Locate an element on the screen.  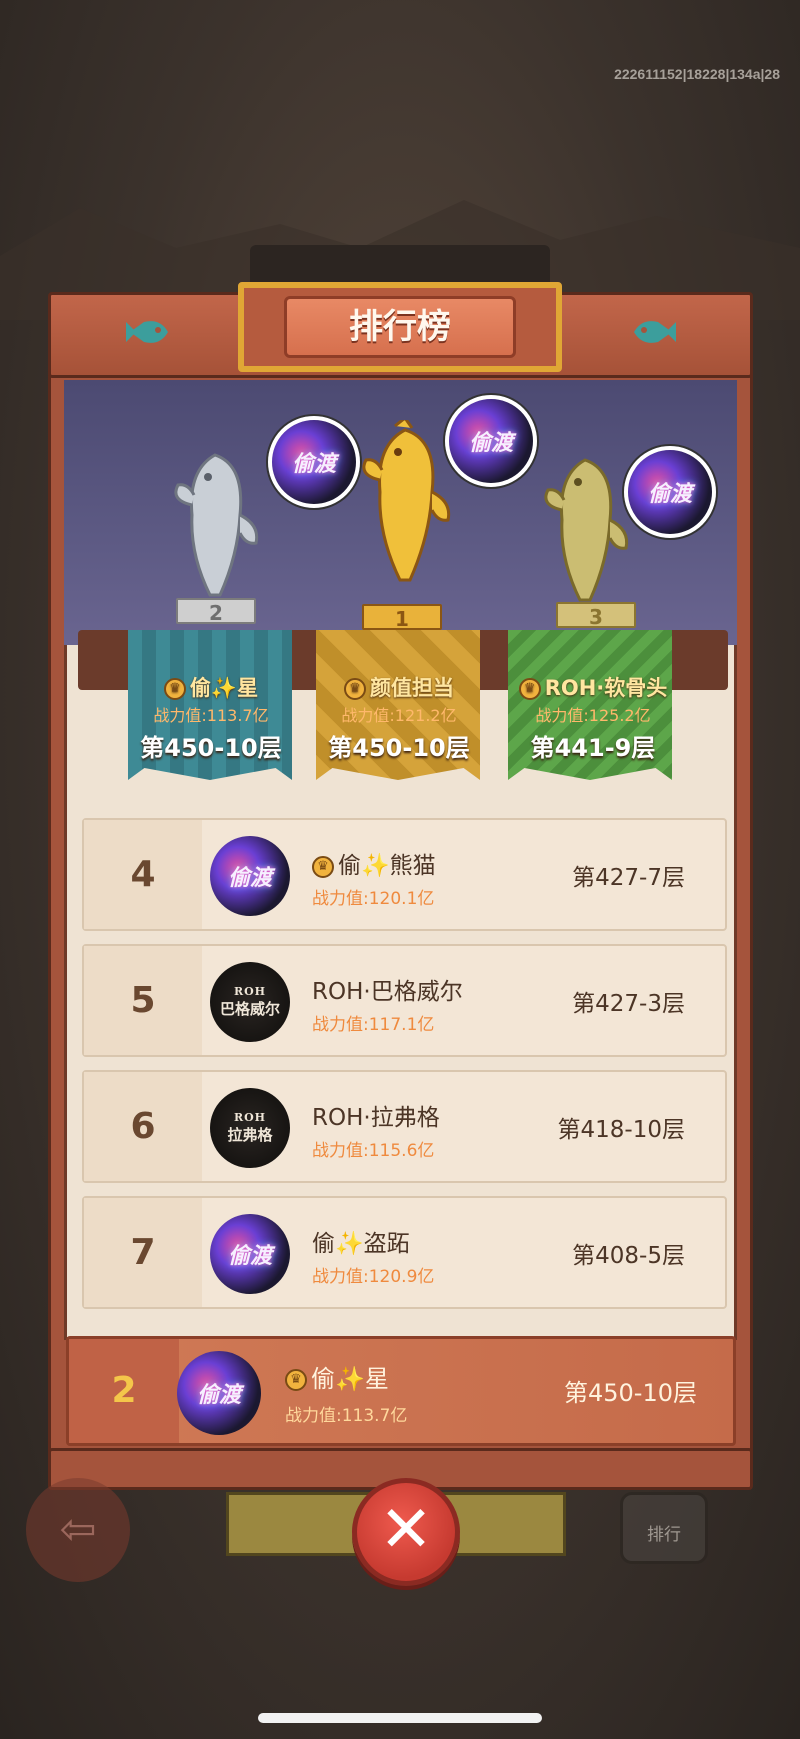
player-name: ♛ 偷✨熊猫 is located at coordinates (374, 863).